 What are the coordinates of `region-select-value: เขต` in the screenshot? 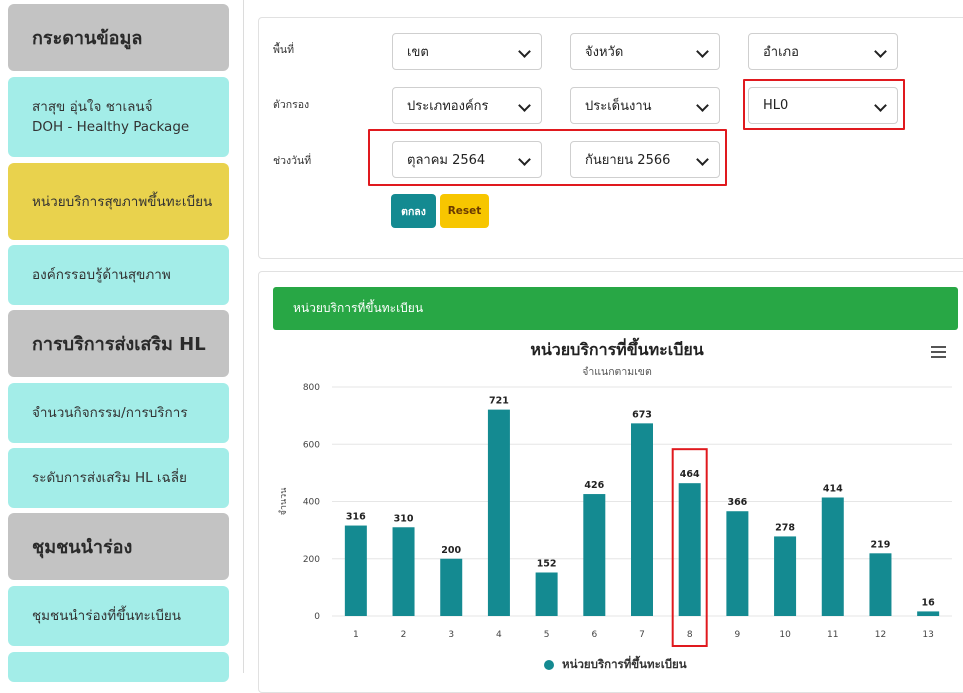 It's located at (418, 52).